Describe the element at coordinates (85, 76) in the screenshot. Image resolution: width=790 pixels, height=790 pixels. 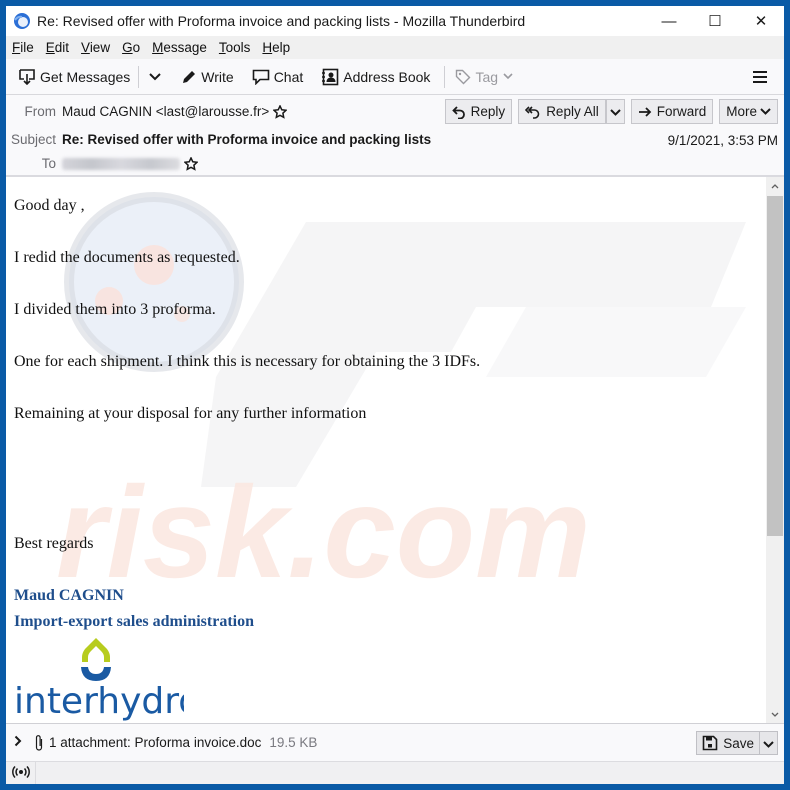
I see `get-messages-label: Get Messages` at that location.